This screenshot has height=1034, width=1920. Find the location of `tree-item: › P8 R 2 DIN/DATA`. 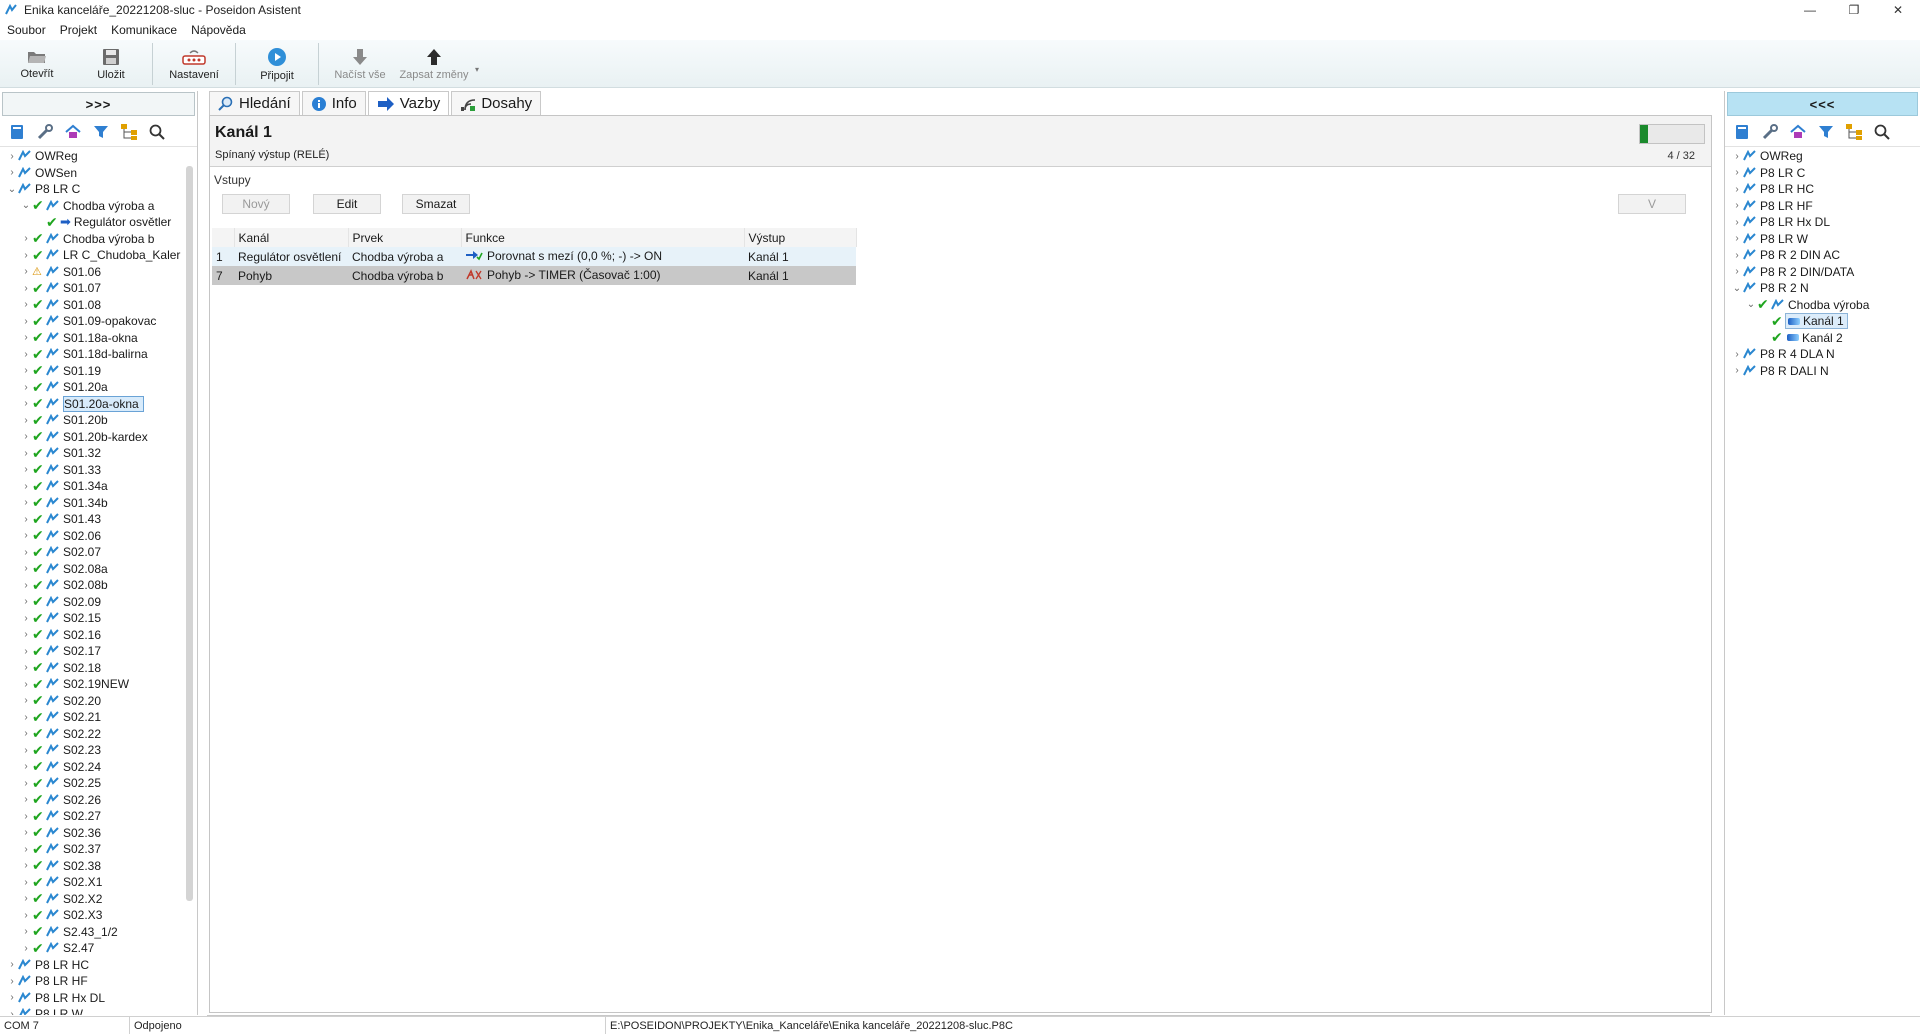

tree-item: › P8 R 2 DIN/DATA is located at coordinates (1822, 272).